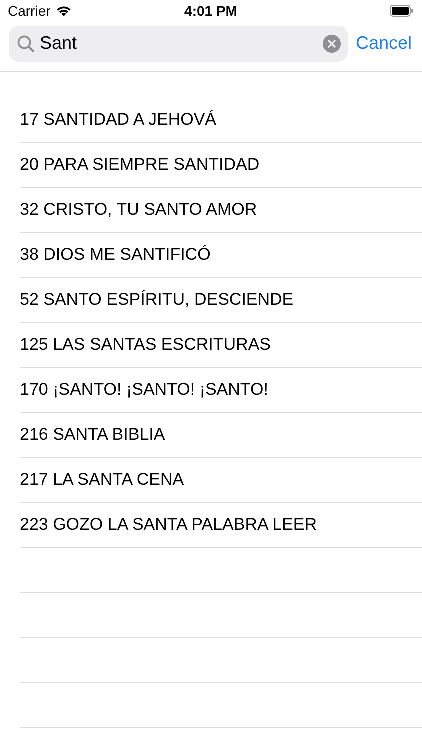  Describe the element at coordinates (140, 165) in the screenshot. I see `result-item: 20 PARA SIEMPRE SANTIDAD` at that location.